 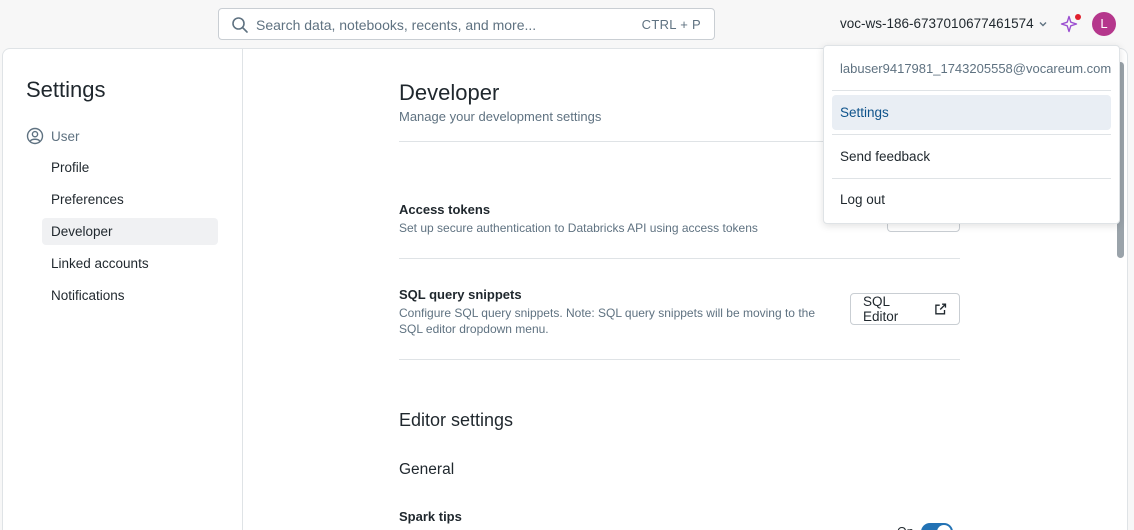 I want to click on general-heading: General, so click(x=427, y=469).